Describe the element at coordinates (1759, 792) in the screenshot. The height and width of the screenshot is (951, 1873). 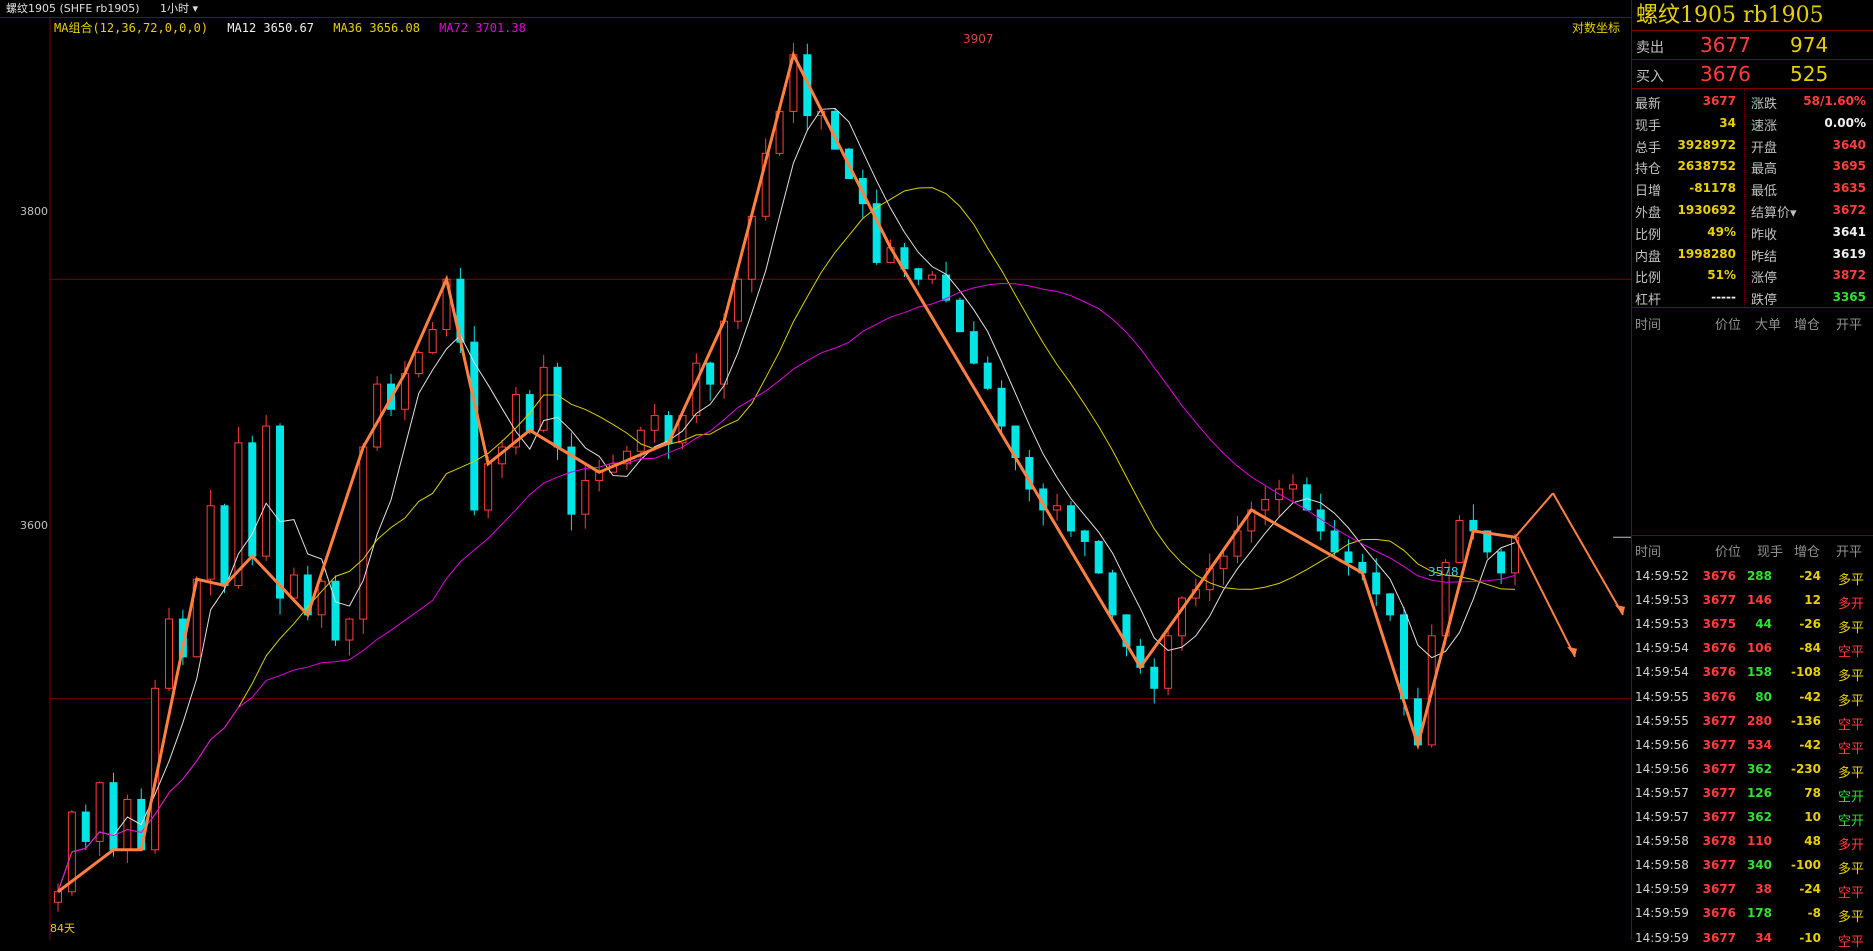
I see `tick-volume: 126` at that location.